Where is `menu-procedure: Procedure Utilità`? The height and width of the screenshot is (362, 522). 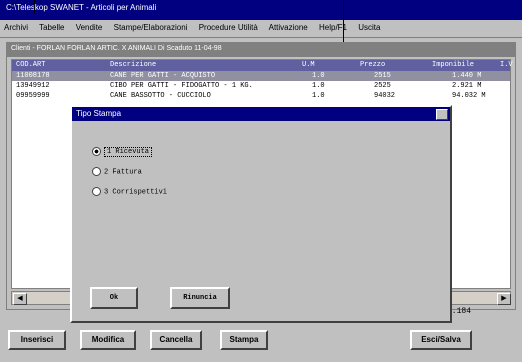 menu-procedure: Procedure Utilità is located at coordinates (228, 27).